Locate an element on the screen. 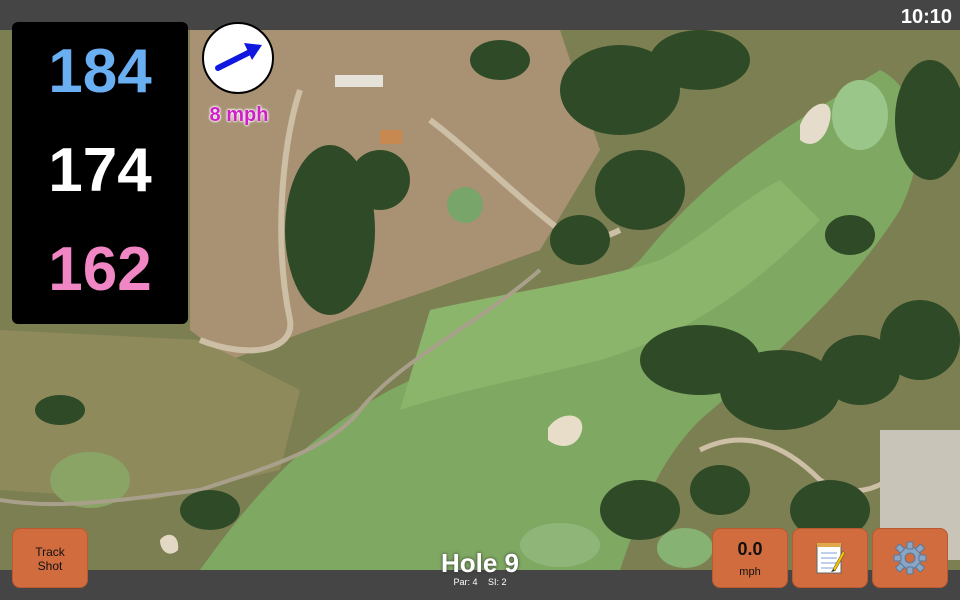 The image size is (960, 600). front-of-green-distance: 162 is located at coordinates (100, 269).